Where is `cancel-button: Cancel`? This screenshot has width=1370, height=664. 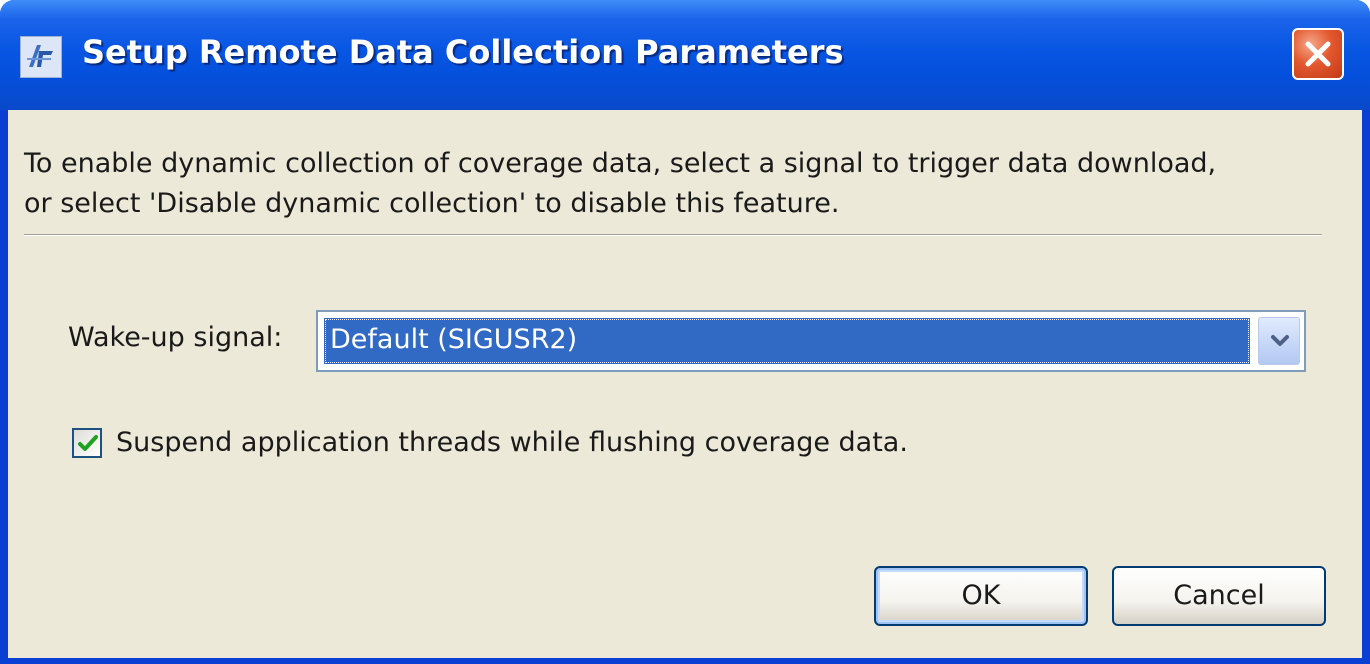
cancel-button: Cancel is located at coordinates (1219, 596).